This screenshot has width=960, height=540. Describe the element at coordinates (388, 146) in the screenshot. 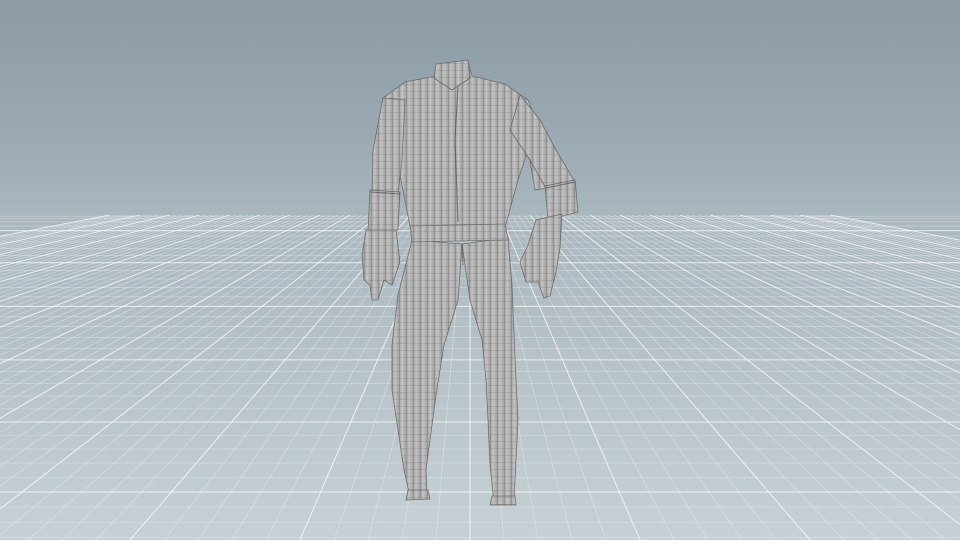

I see `left-sleeve` at that location.